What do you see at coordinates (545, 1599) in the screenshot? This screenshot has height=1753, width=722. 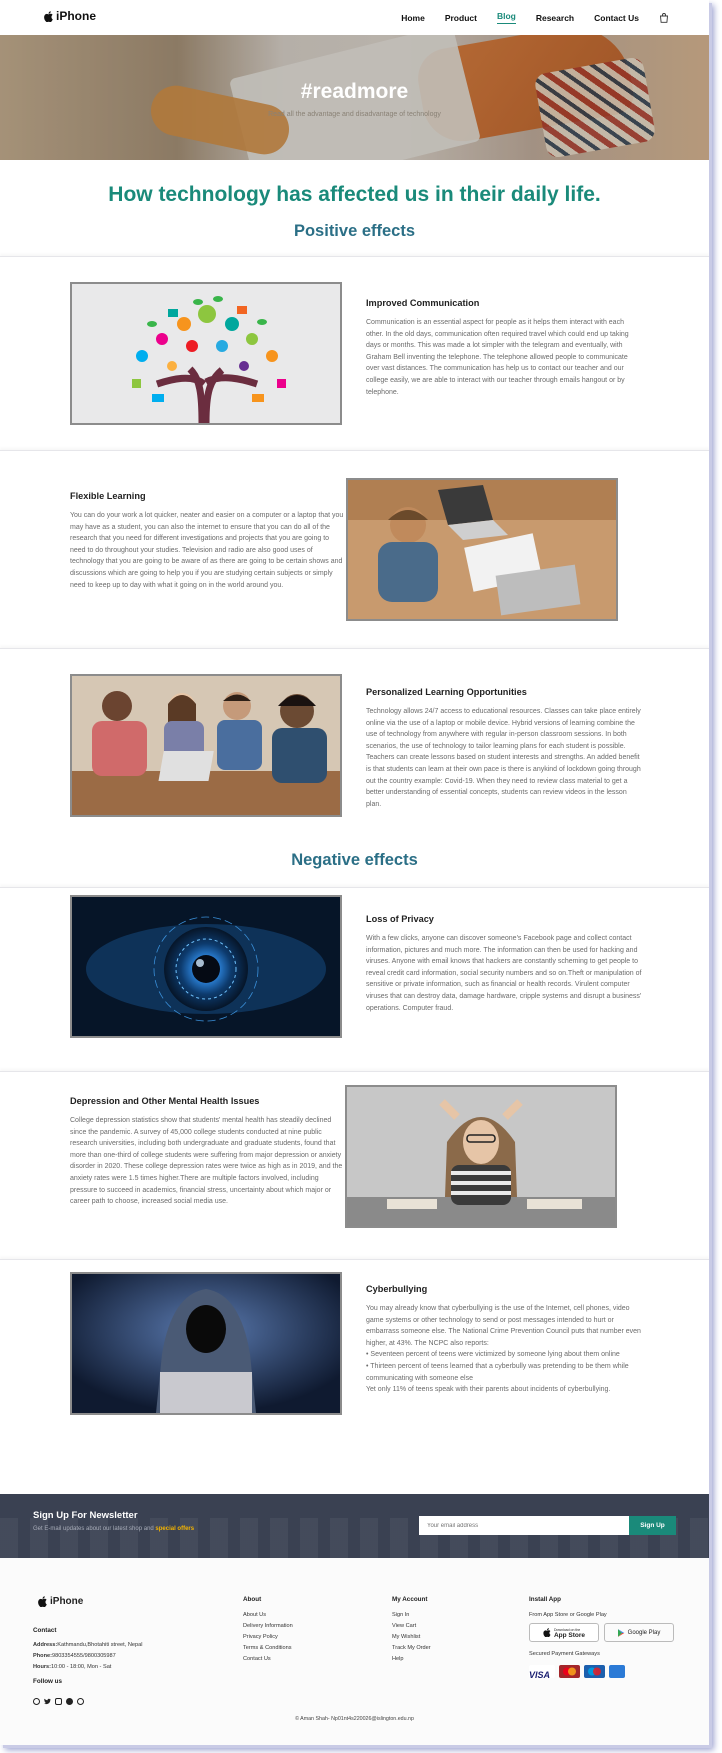 I see `install-heading: Install App` at bounding box center [545, 1599].